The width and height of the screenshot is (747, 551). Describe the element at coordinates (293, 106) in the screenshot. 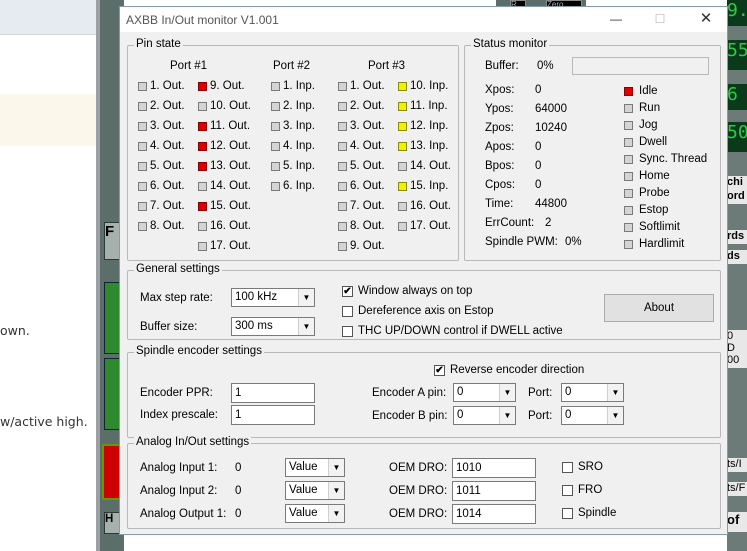

I see `pin-indicator: 2. Inp.` at that location.